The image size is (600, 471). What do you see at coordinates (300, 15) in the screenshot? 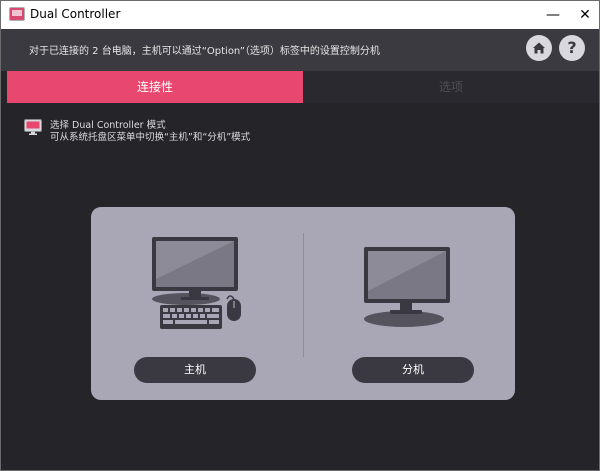
I see `title-bar: Dual Controller — ✕` at bounding box center [300, 15].